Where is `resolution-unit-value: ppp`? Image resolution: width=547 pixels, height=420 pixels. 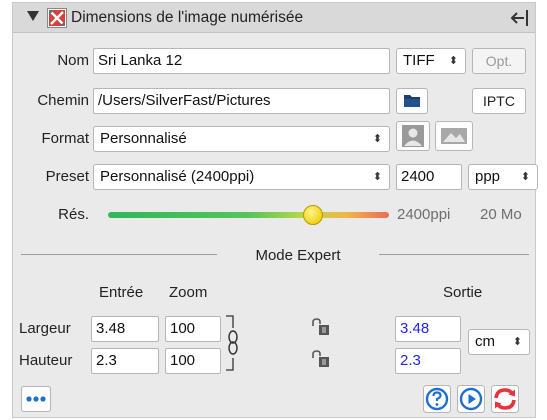
resolution-unit-value: ppp is located at coordinates (488, 176).